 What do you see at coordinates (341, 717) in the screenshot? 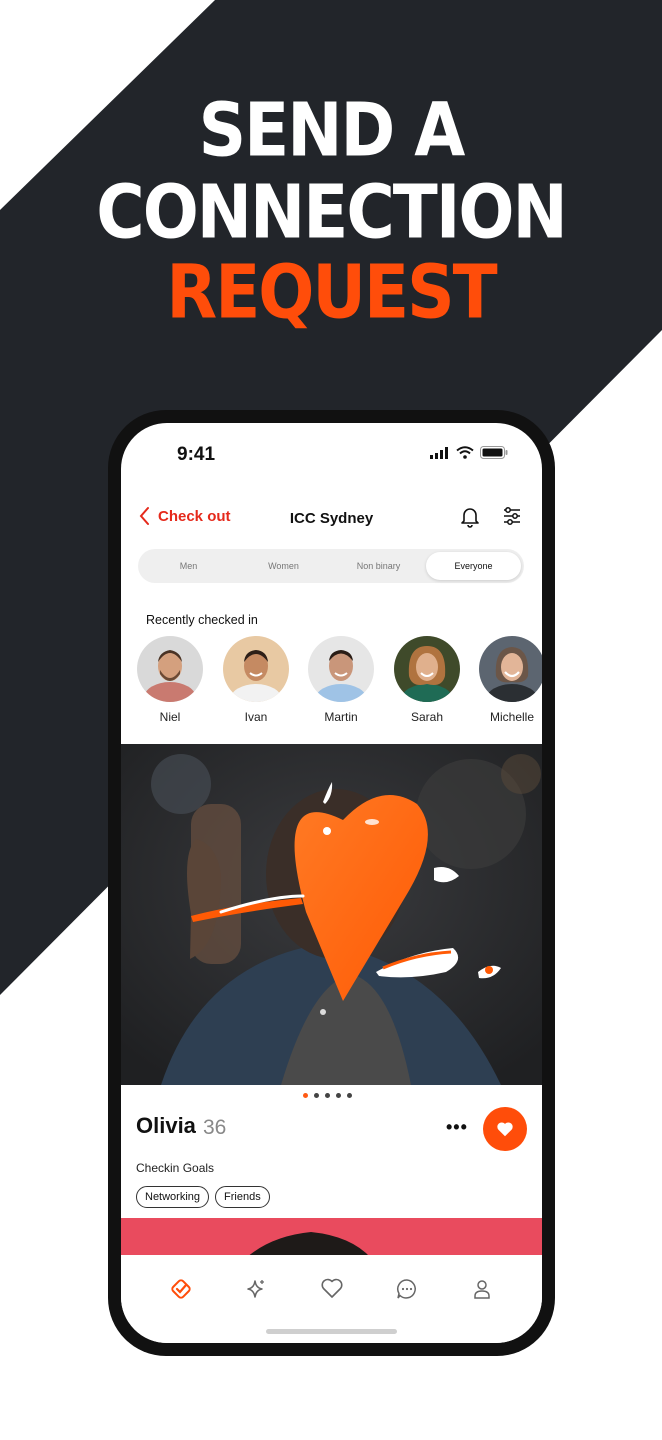
I see `avatar-name: Martin` at bounding box center [341, 717].